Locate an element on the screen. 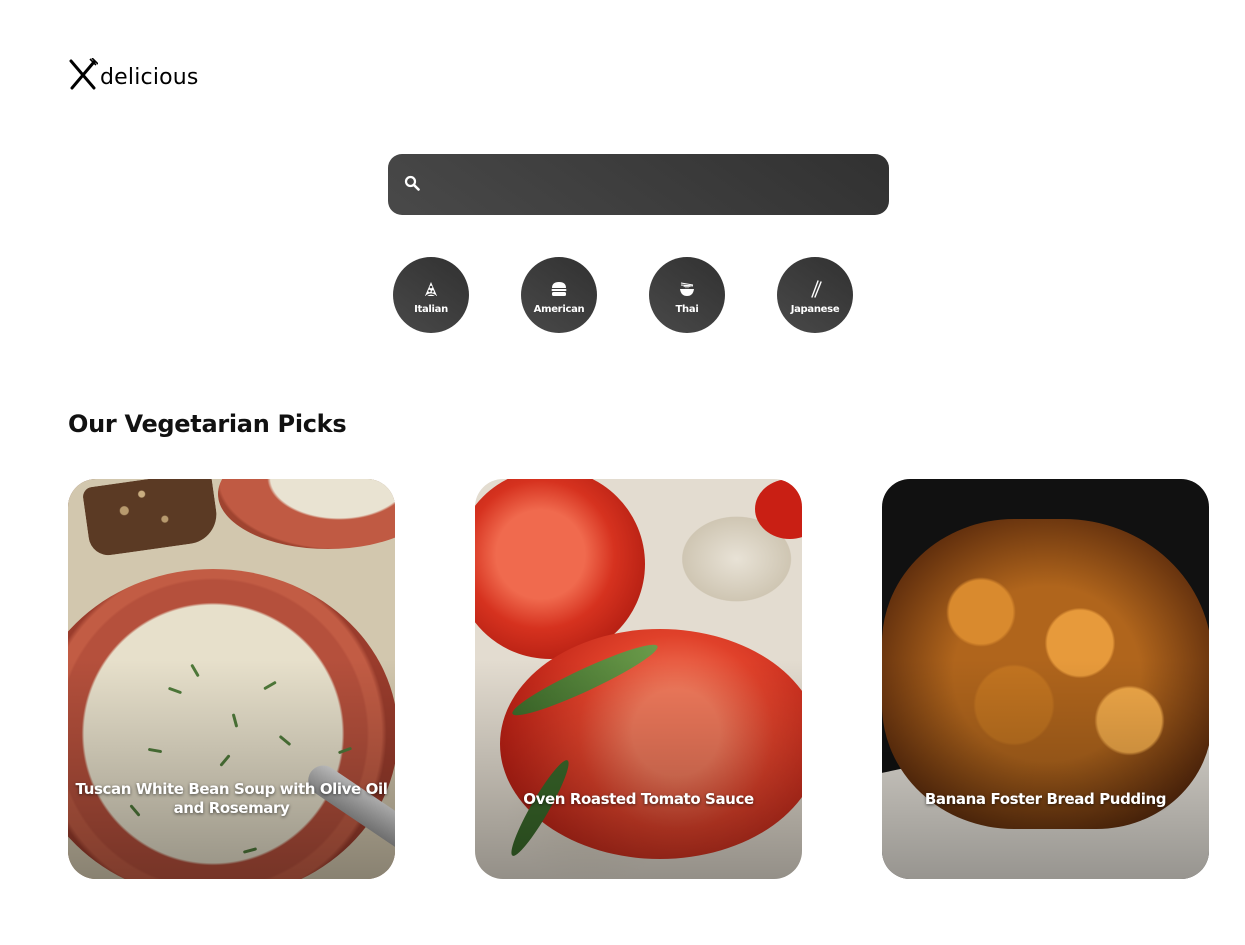  category-italian: Italian is located at coordinates (431, 295).